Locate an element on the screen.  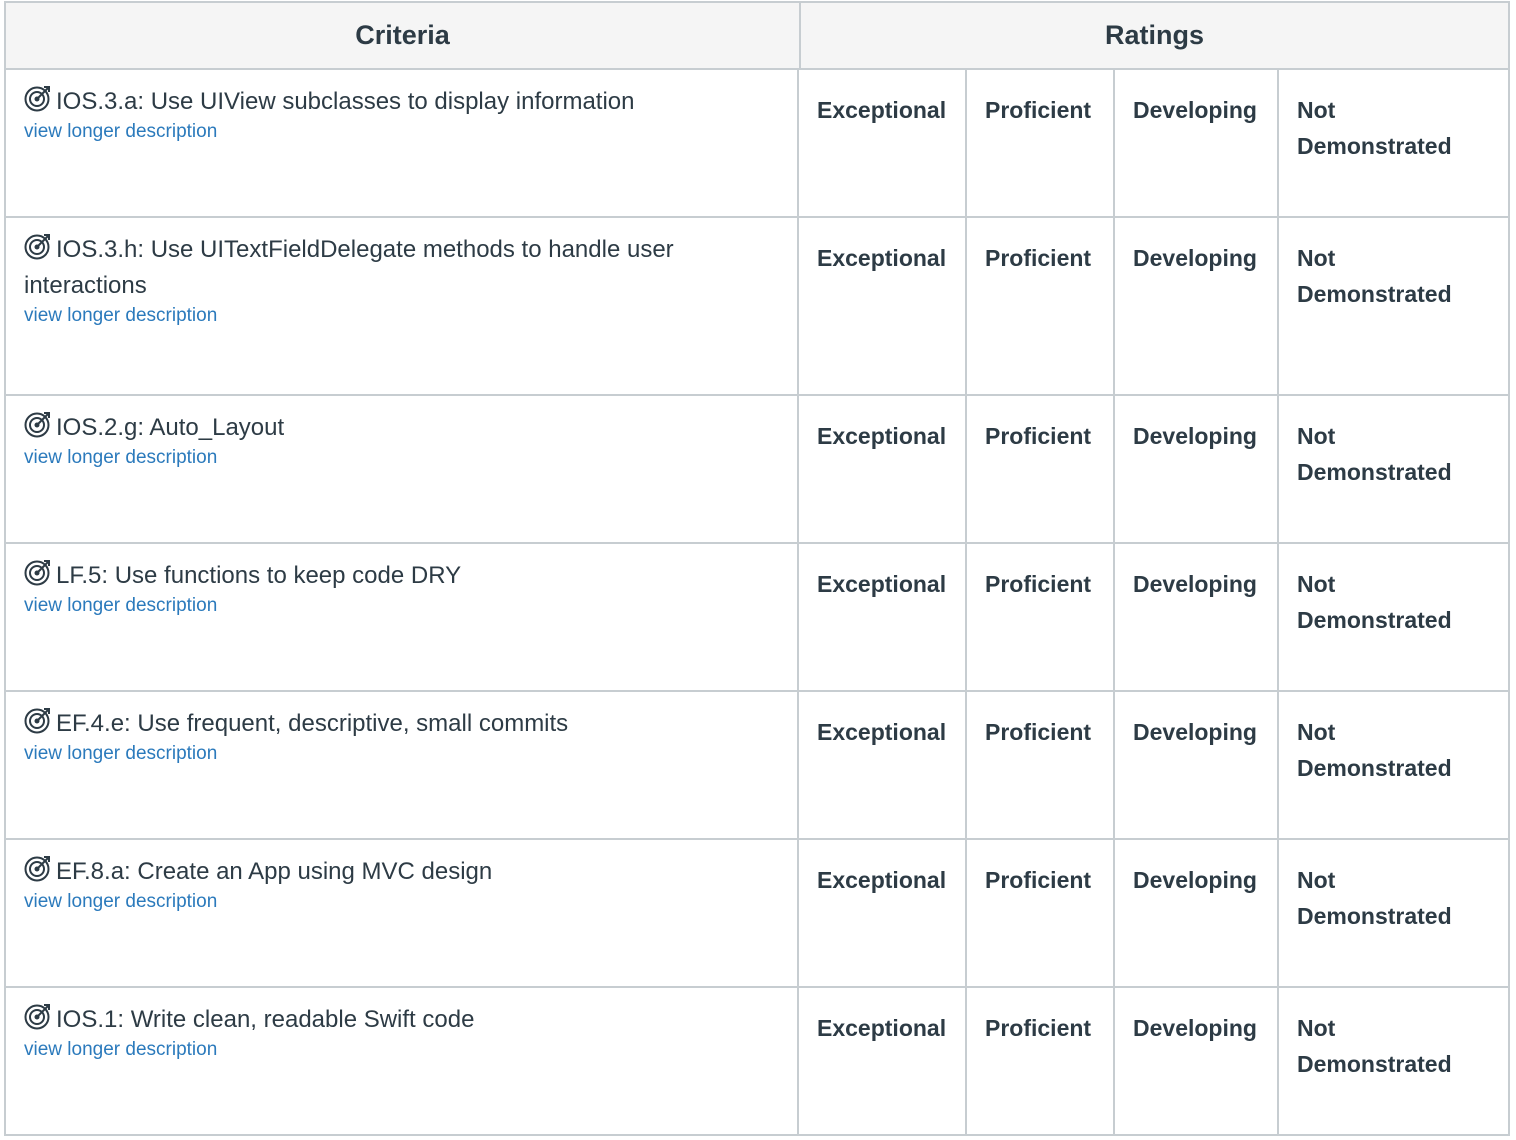
rubric-header: Criteria Ratings is located at coordinates (757, 36).